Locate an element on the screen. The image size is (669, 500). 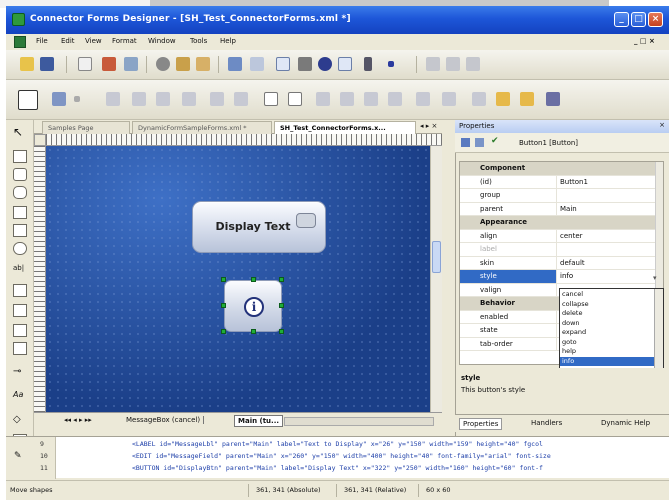
align-bottom-icon is located at coordinates (241, 99).